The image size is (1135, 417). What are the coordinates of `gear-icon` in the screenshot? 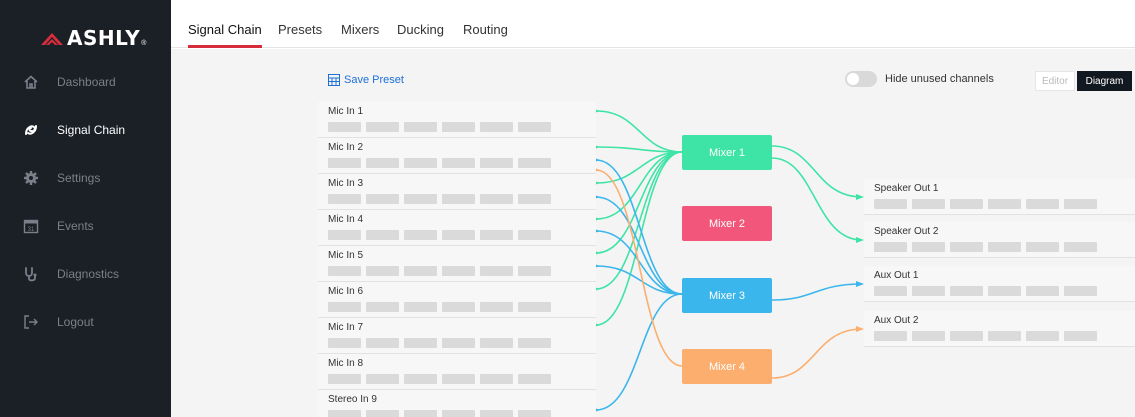 It's located at (31, 178).